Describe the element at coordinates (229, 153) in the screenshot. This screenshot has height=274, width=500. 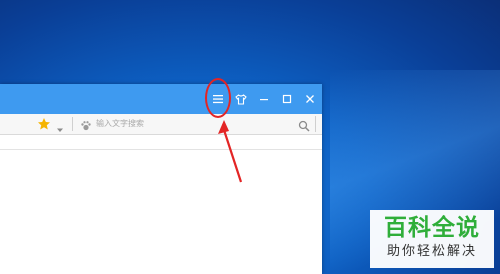
I see `annotation-arrow` at that location.